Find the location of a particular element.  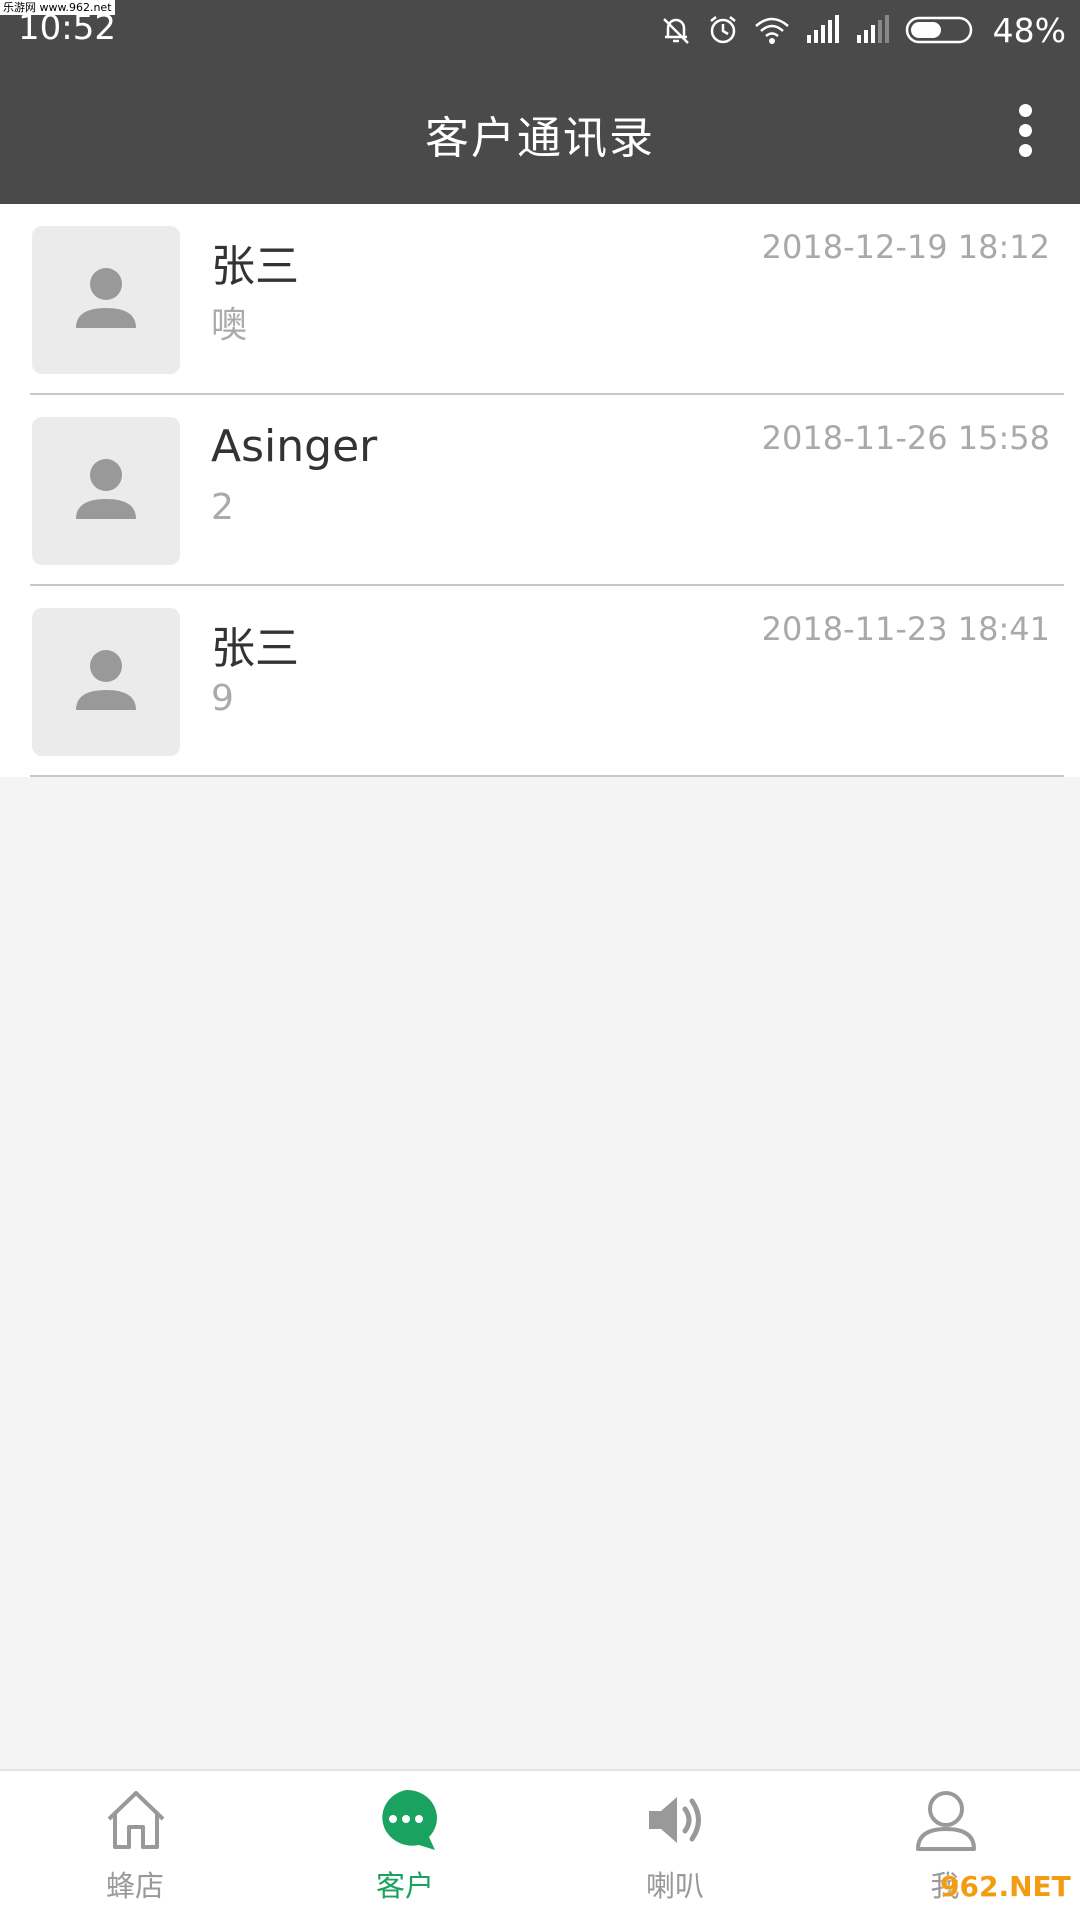

last-message: 噢 is located at coordinates (229, 325).